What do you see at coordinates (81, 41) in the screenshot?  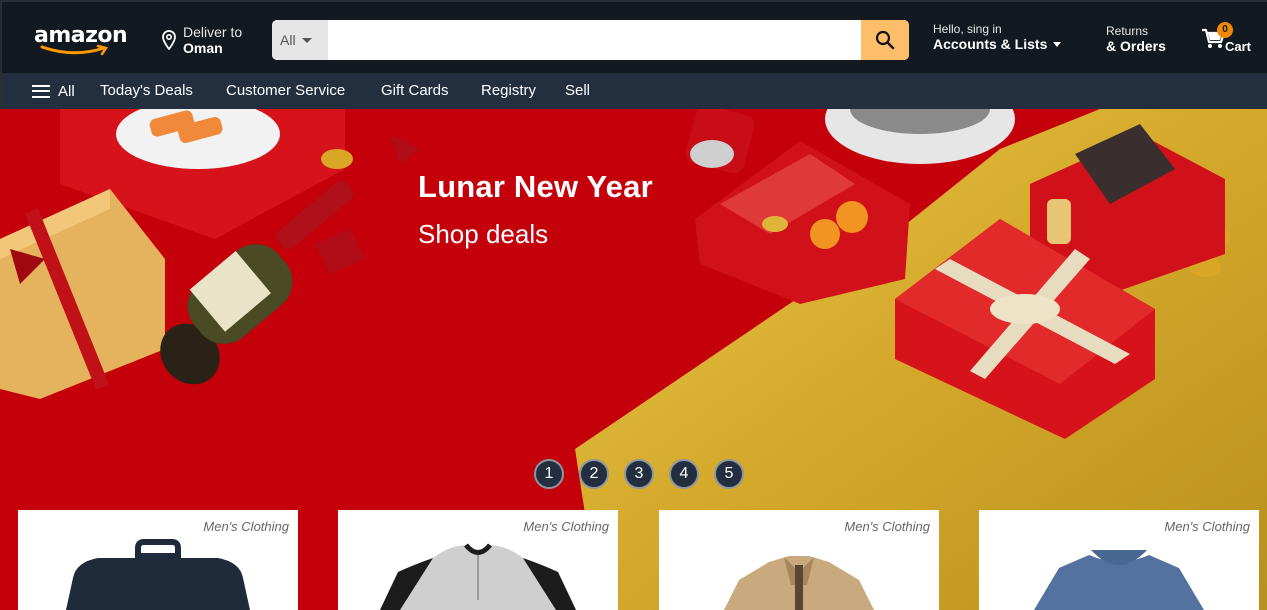 I see `amazon-logo: amazon` at bounding box center [81, 41].